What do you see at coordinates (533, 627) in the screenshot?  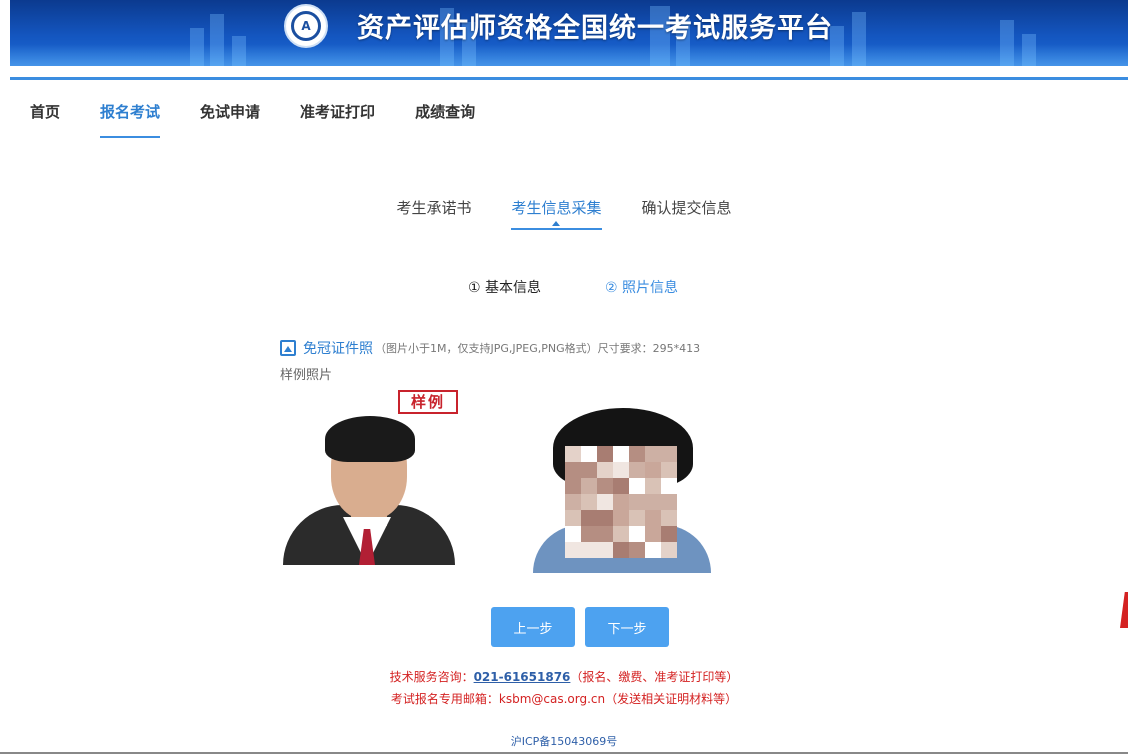 I see `prev-step-button: 上一步` at bounding box center [533, 627].